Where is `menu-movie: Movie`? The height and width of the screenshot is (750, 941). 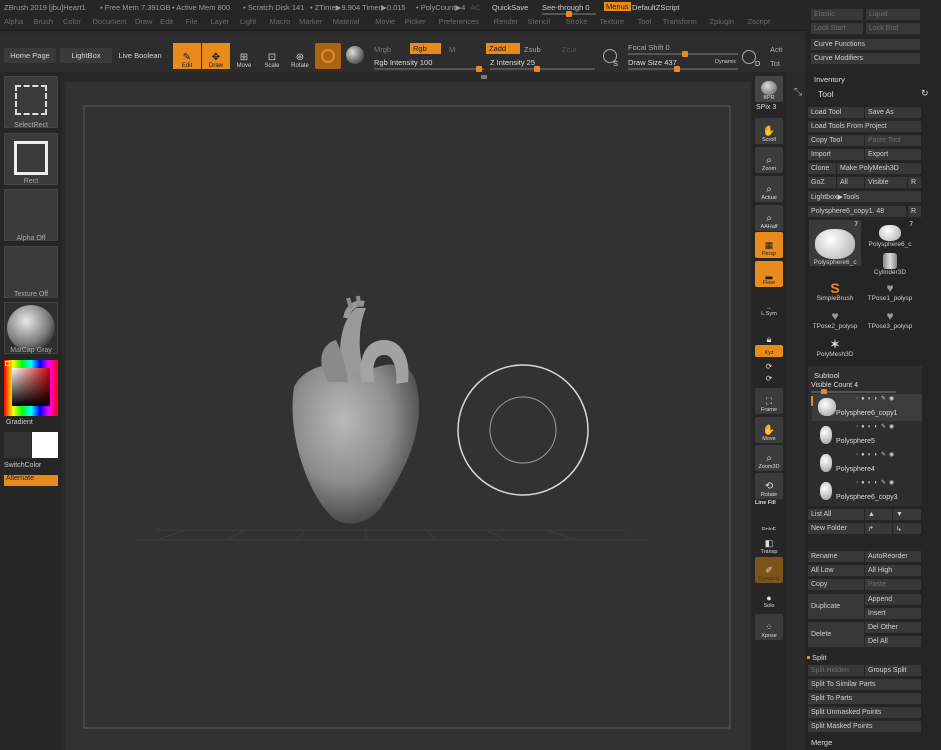
menu-movie: Movie is located at coordinates (385, 21).